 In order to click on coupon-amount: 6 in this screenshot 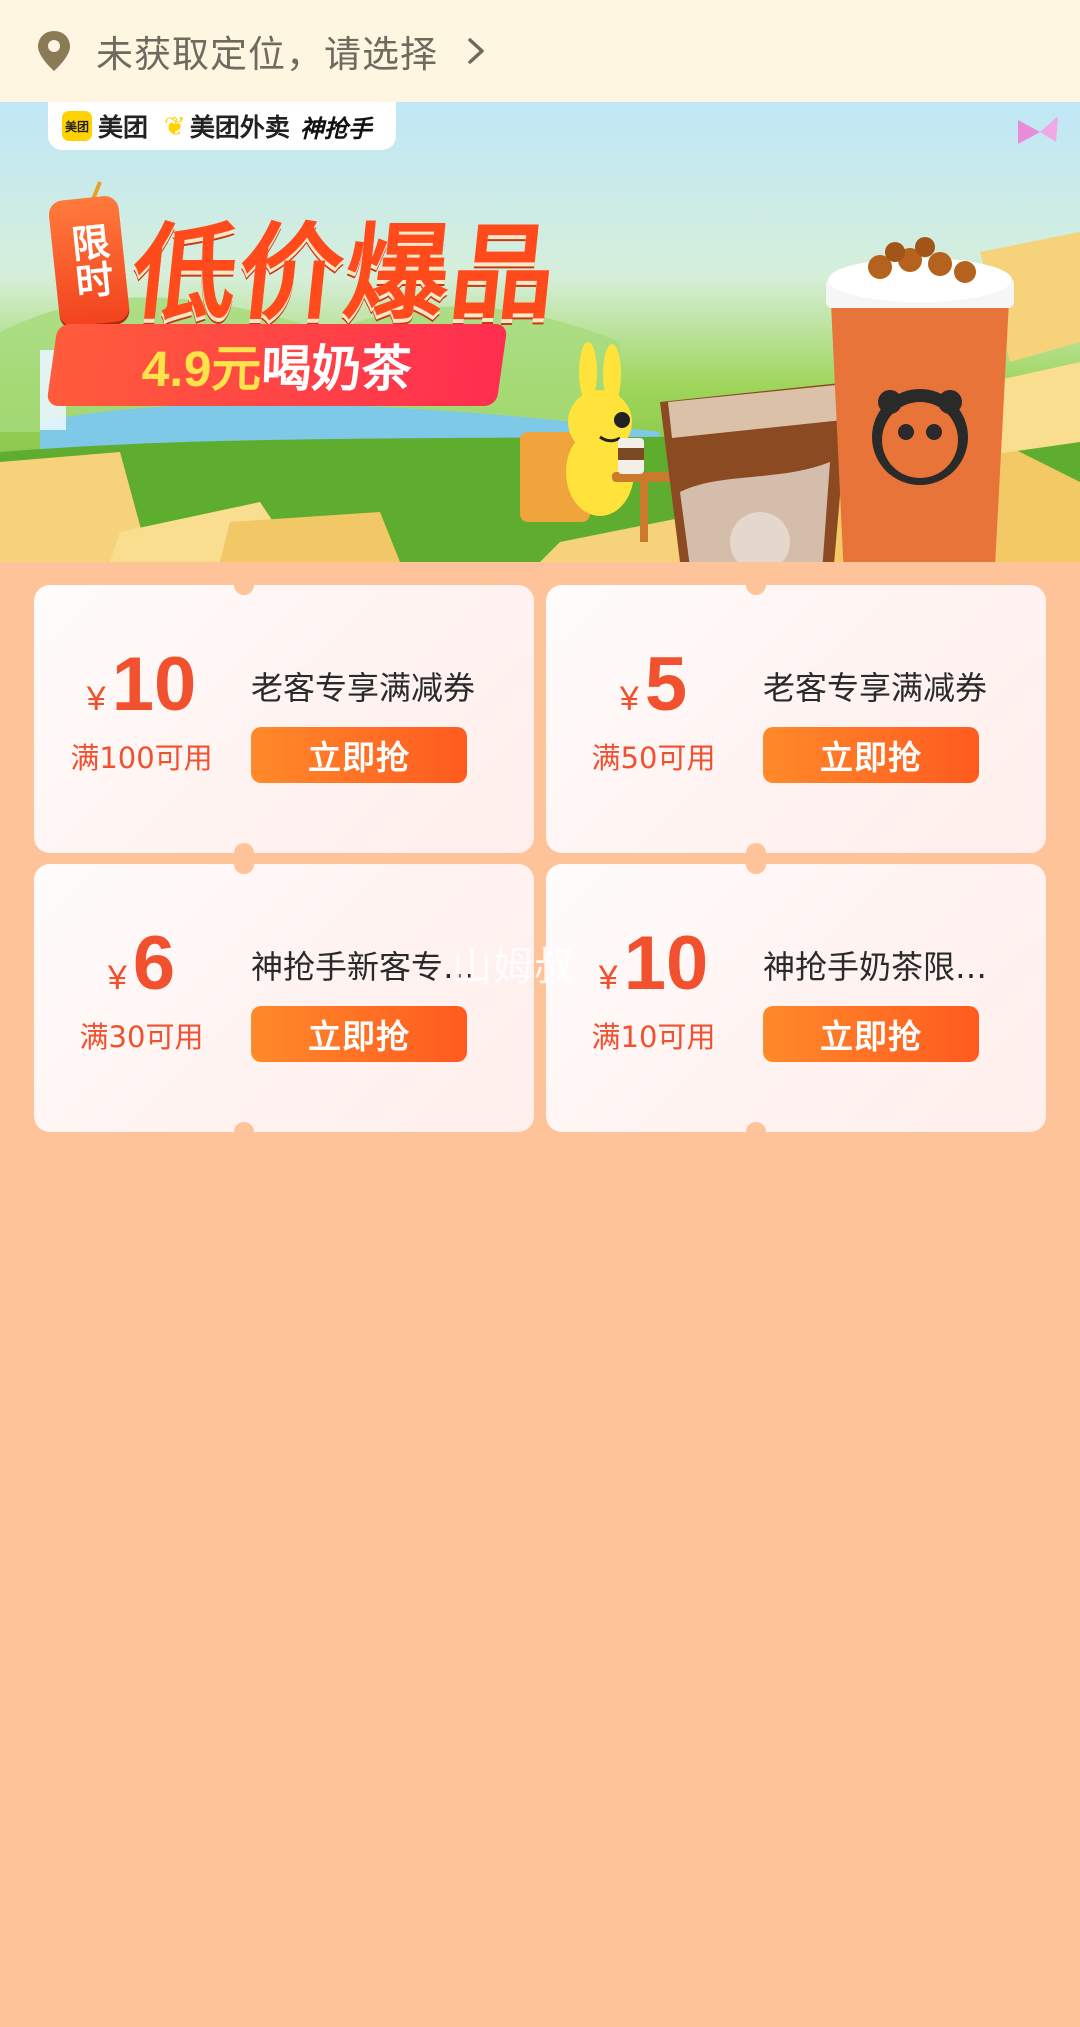, I will do `click(154, 963)`.